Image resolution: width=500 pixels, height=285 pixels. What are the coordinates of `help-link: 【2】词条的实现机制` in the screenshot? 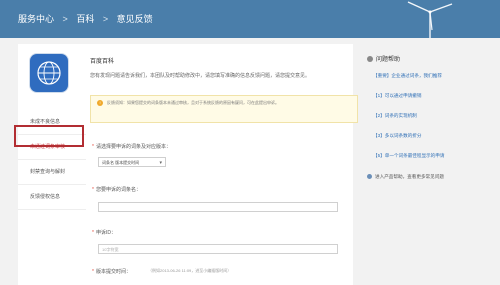 It's located at (425, 116).